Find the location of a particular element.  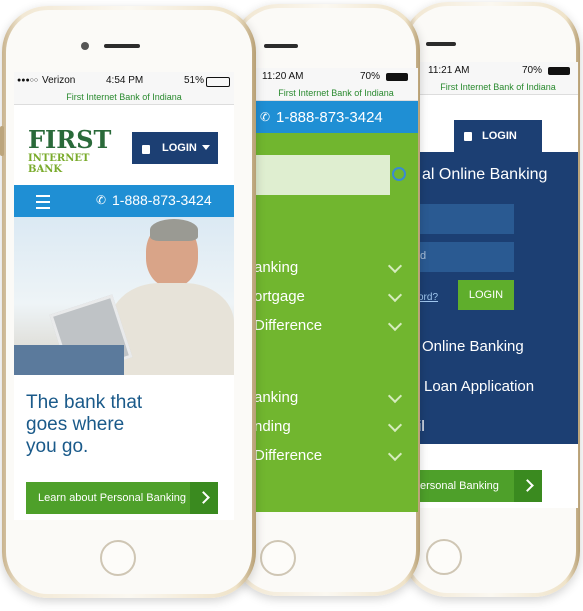

menu-item-1: anking is located at coordinates (336, 267).